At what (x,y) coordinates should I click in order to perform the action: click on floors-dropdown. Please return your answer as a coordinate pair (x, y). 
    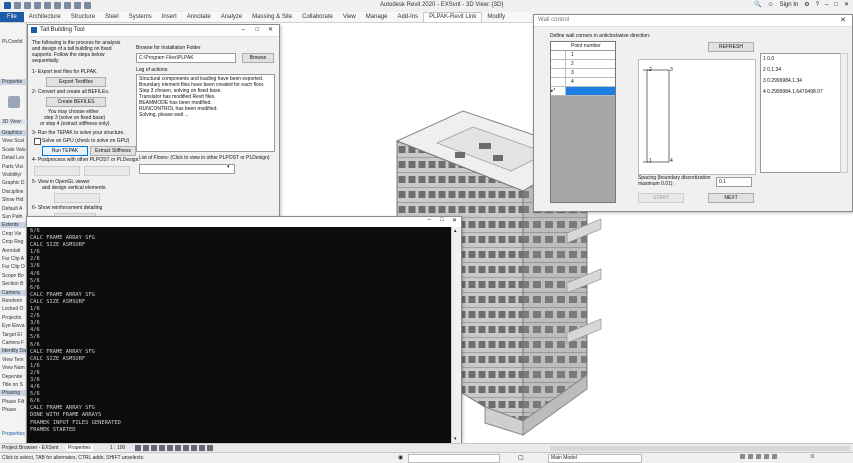
    Looking at the image, I should click on (187, 169).